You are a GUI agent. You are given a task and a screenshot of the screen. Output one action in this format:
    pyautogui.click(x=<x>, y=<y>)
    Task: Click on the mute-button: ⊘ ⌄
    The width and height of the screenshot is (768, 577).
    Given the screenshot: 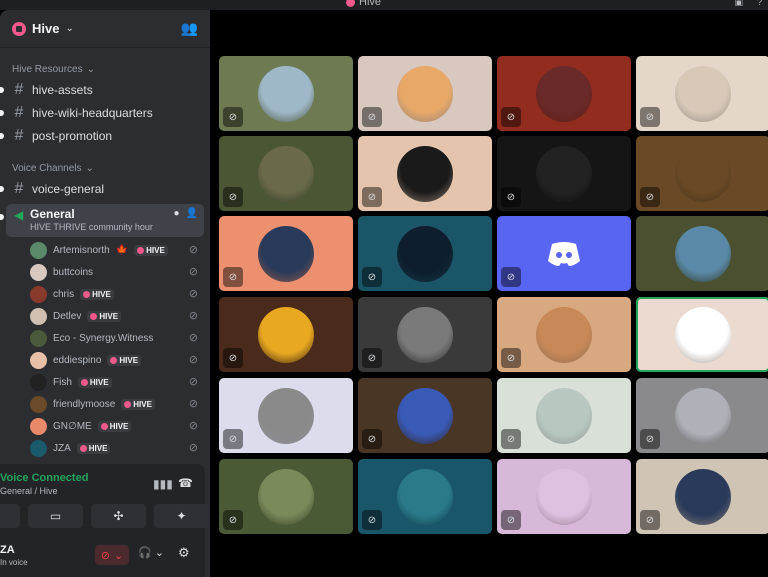 What is the action you would take?
    pyautogui.click(x=112, y=555)
    